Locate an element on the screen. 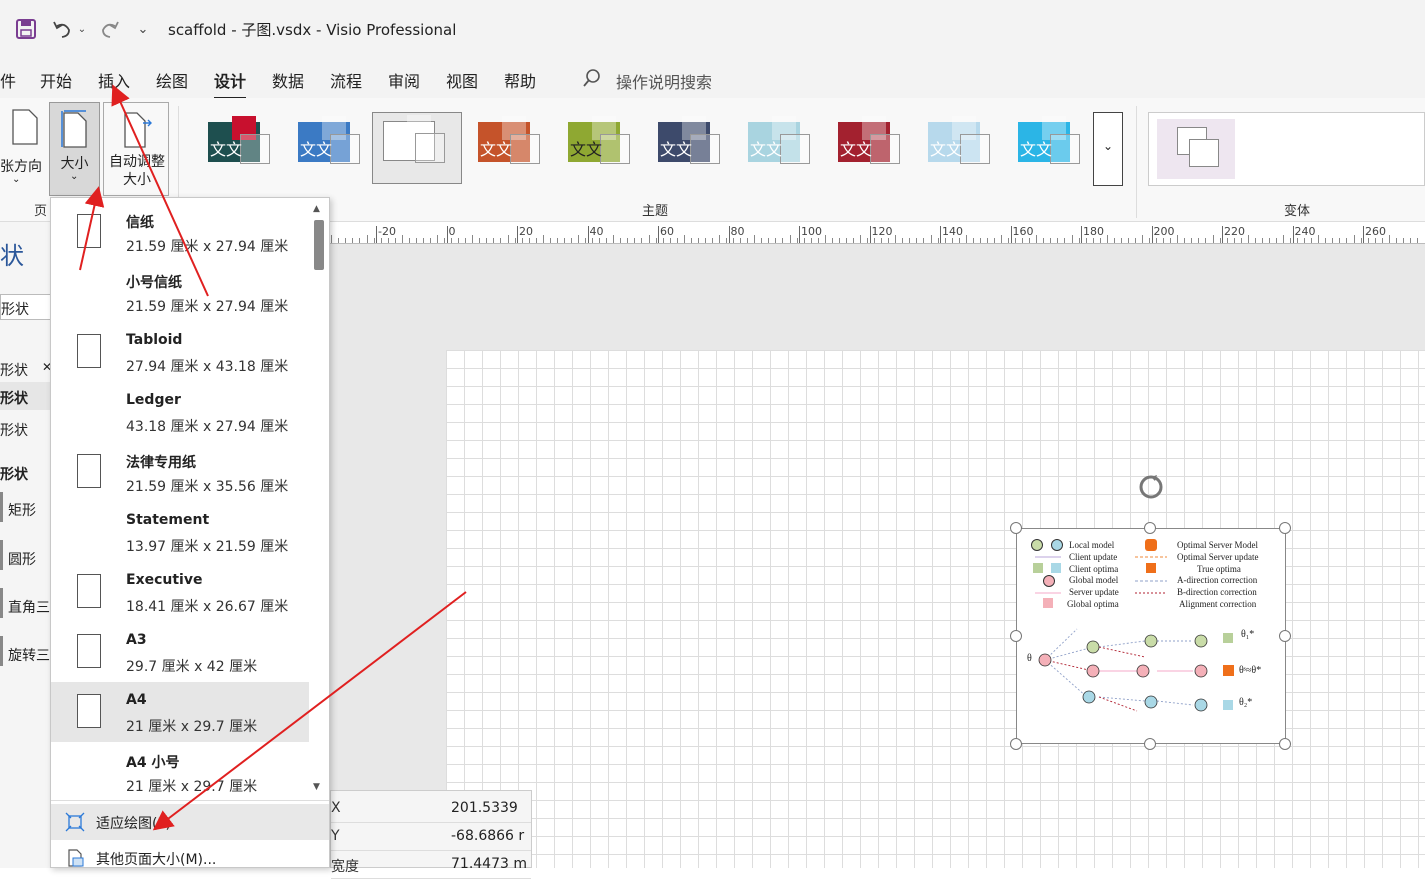 The height and width of the screenshot is (879, 1425). tab-insert: 插入 is located at coordinates (114, 80).